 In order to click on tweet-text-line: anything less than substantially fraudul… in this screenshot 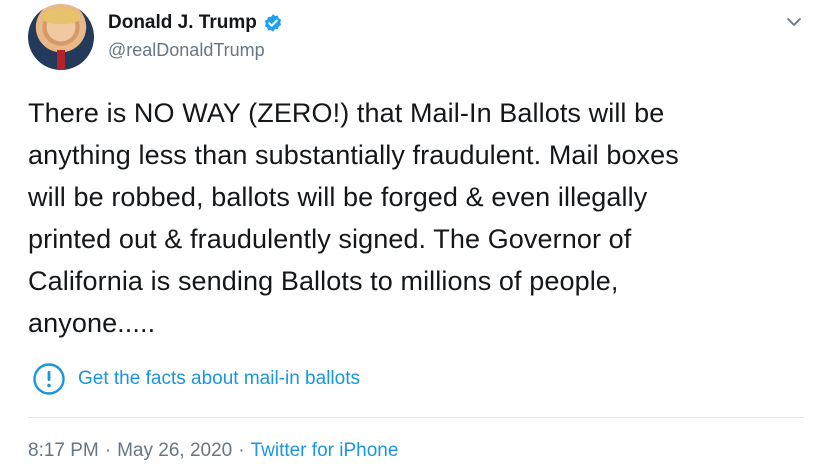, I will do `click(353, 155)`.